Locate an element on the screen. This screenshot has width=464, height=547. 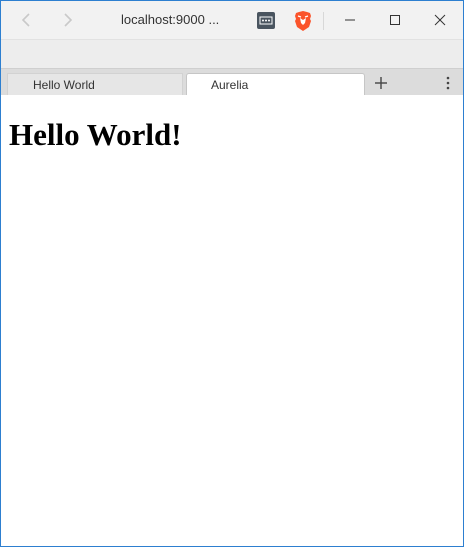
close-icon is located at coordinates (440, 20).